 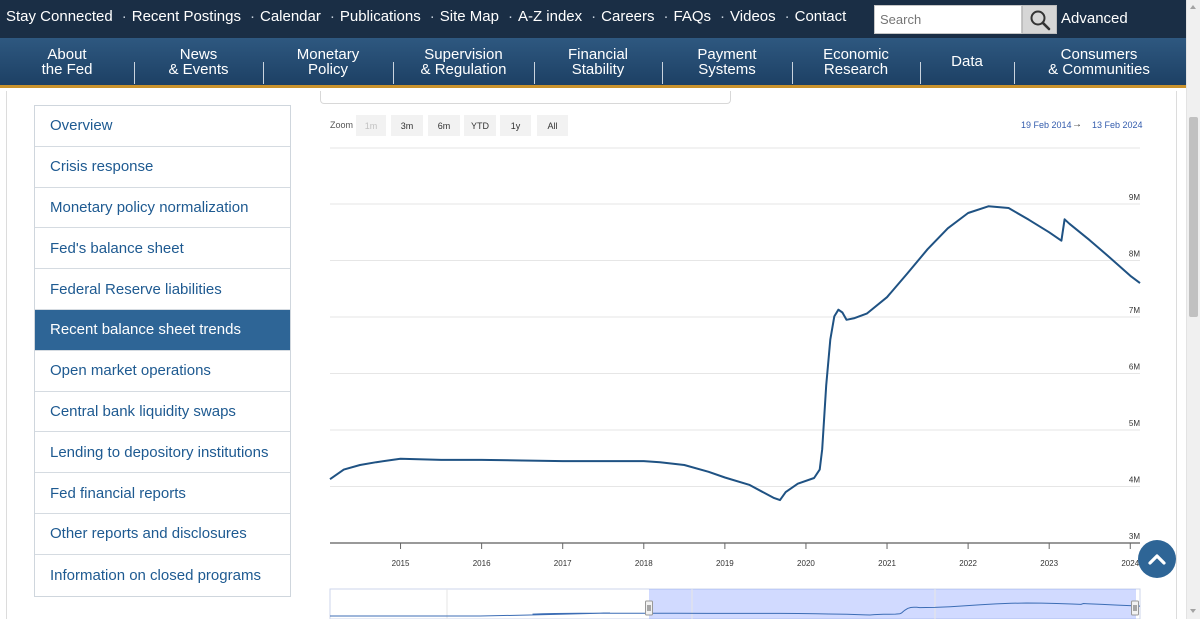 I want to click on y-tick-label: 7M, so click(x=1134, y=310).